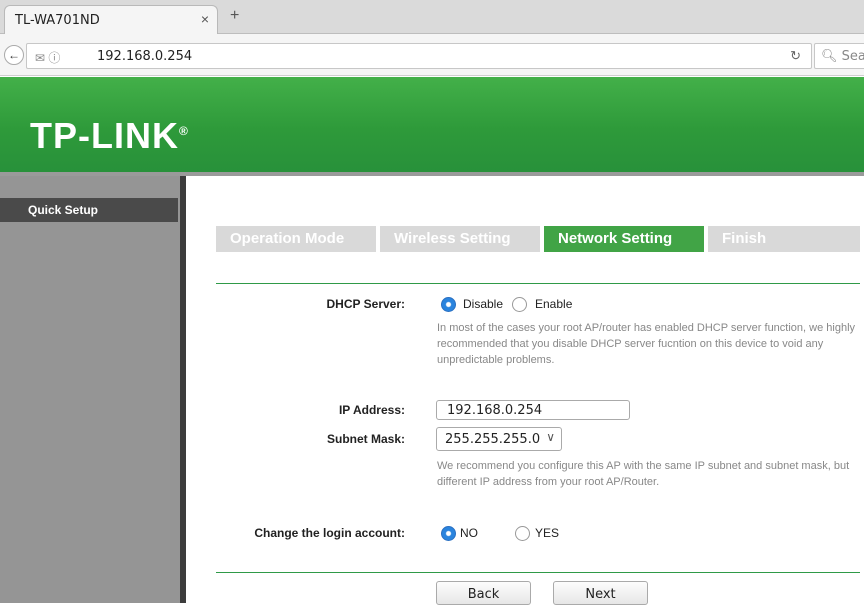  What do you see at coordinates (371, 410) in the screenshot?
I see `ip-address-label: IP Address:` at bounding box center [371, 410].